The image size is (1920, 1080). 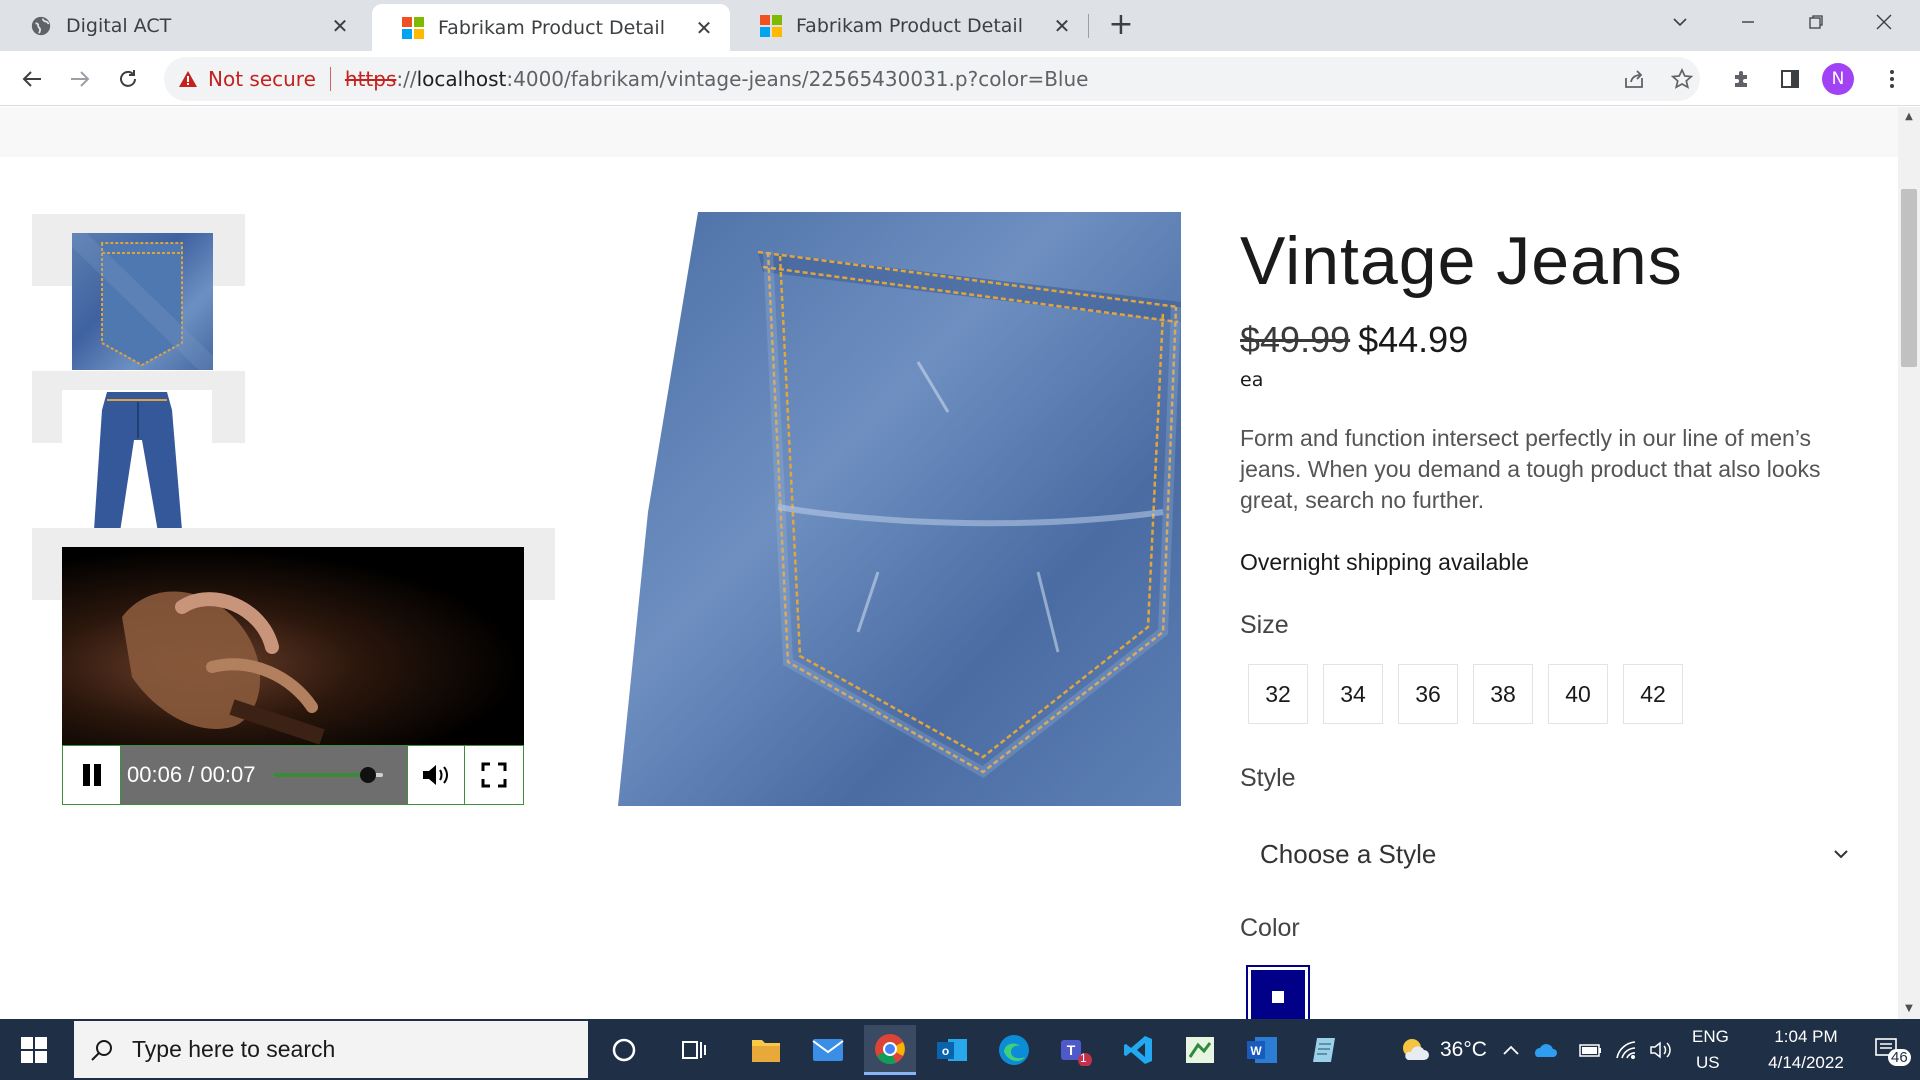 I want to click on video-progress-fill, so click(x=320, y=775).